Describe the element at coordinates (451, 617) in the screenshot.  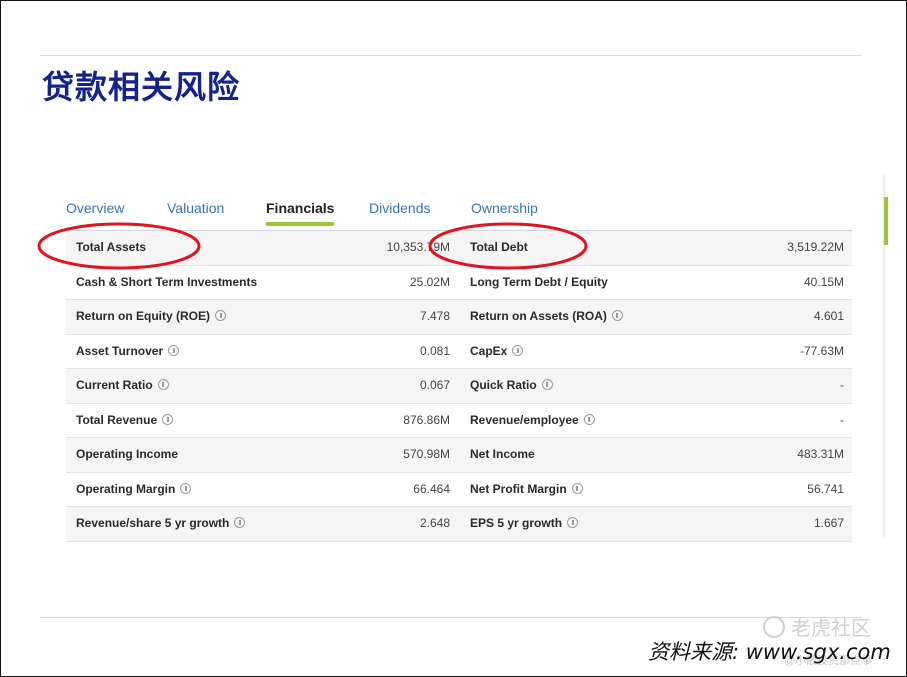
I see `bottom-divider` at that location.